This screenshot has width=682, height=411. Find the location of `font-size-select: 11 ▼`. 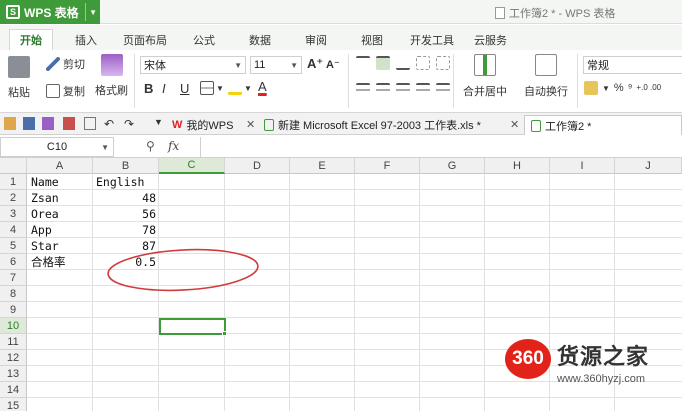

font-size-select: 11 ▼ is located at coordinates (276, 65).